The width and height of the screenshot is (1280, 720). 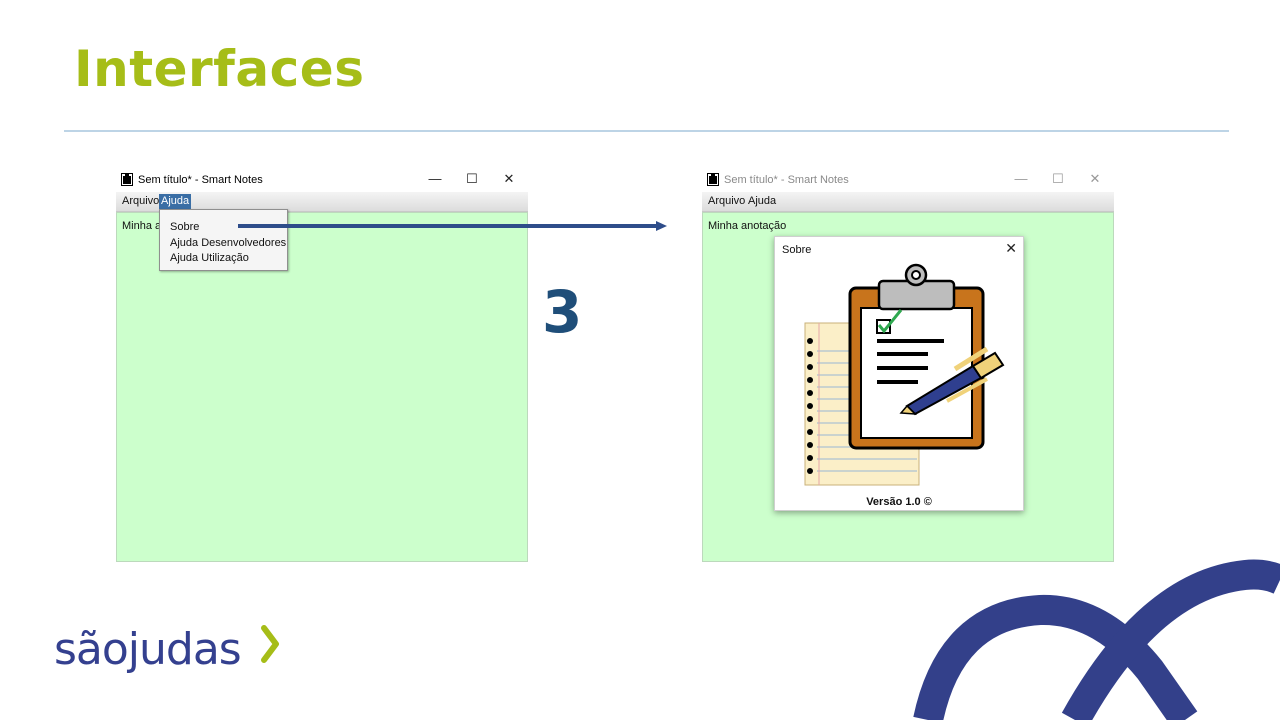 What do you see at coordinates (184, 227) in the screenshot?
I see `menu-item-sobre: Sobre` at bounding box center [184, 227].